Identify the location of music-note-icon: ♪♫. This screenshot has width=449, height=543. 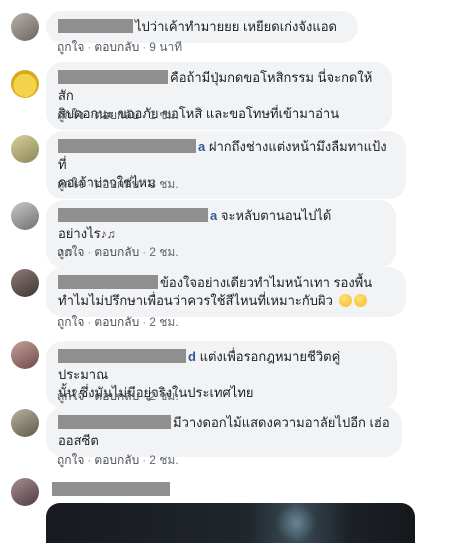
(108, 234).